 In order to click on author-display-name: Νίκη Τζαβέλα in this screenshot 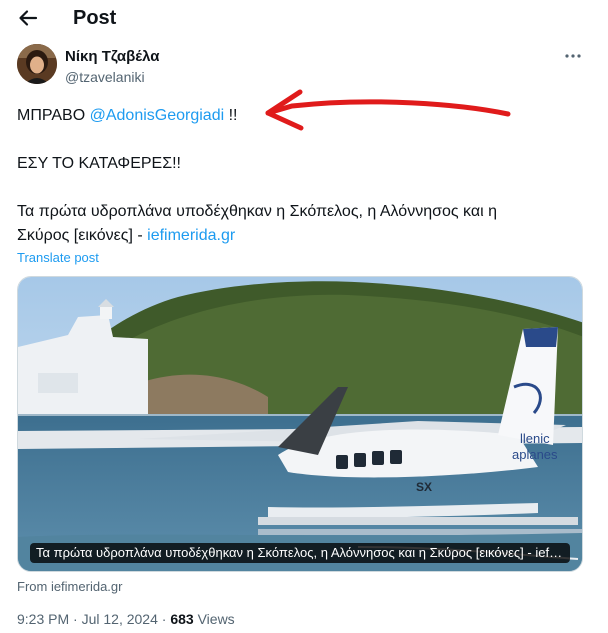, I will do `click(112, 56)`.